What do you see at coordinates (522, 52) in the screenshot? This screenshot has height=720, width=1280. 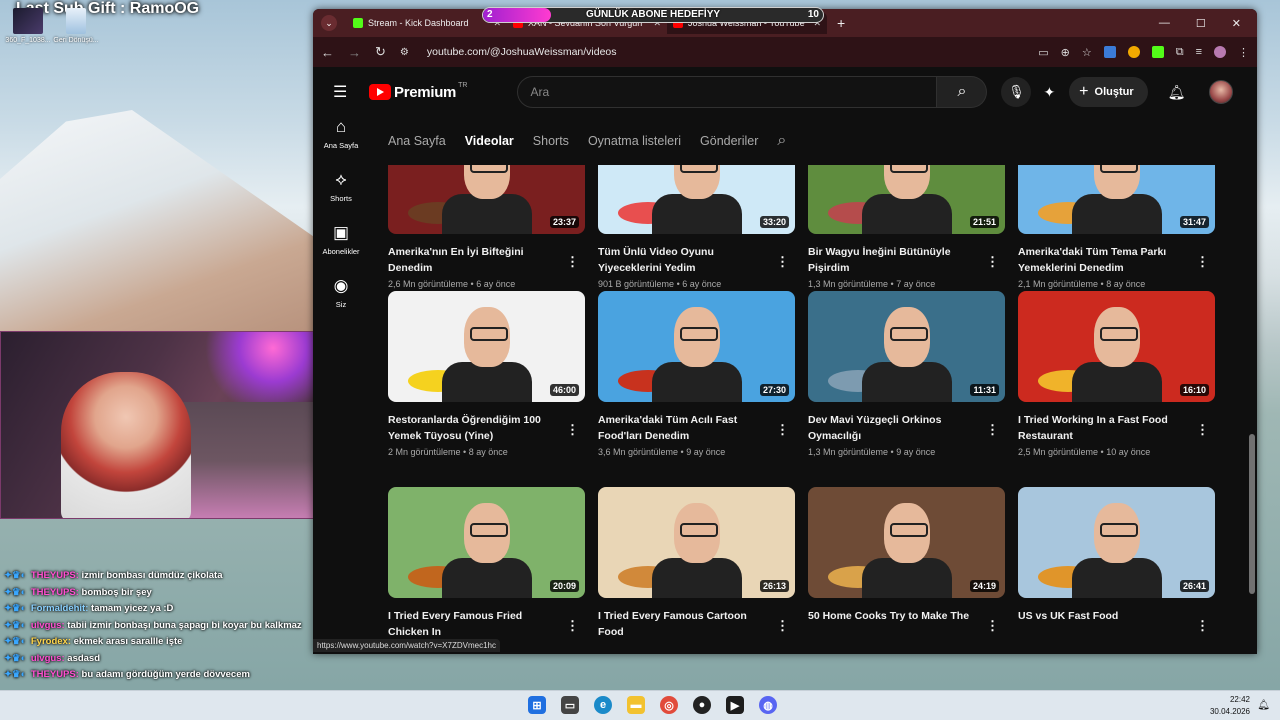 I see `url-field: youtube.com/@JoshuaWeissman/videos` at bounding box center [522, 52].